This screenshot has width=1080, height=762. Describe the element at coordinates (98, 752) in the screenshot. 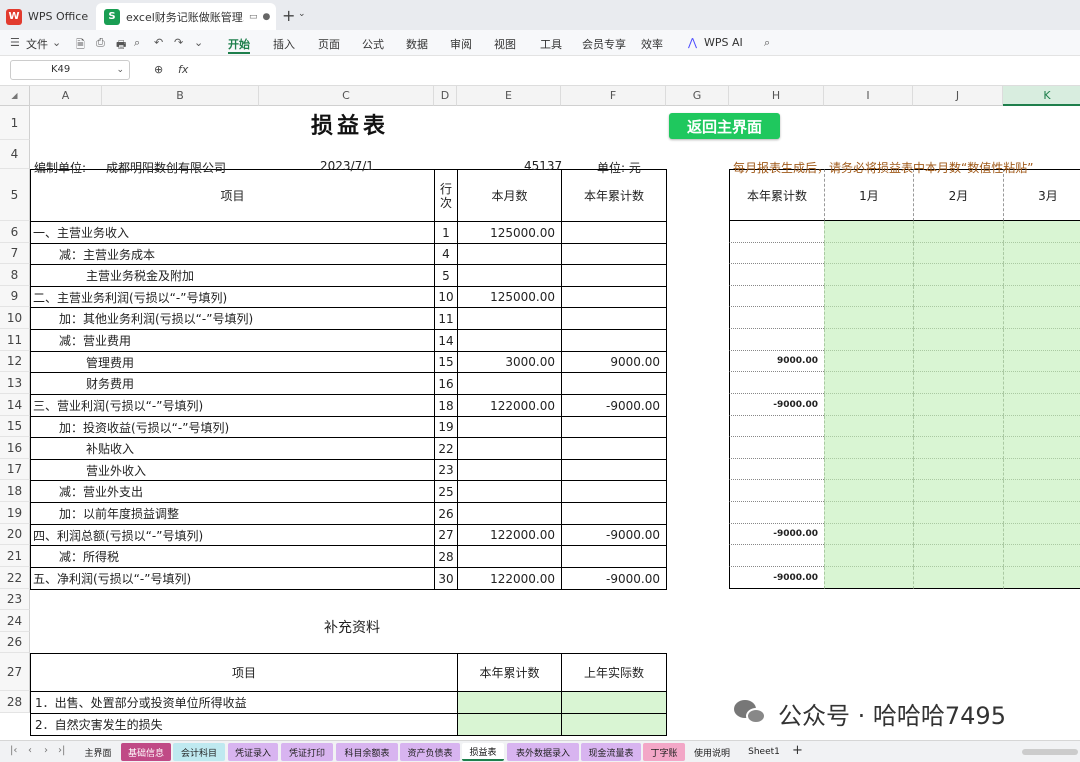

I see `sheet-tab: 主界面` at that location.